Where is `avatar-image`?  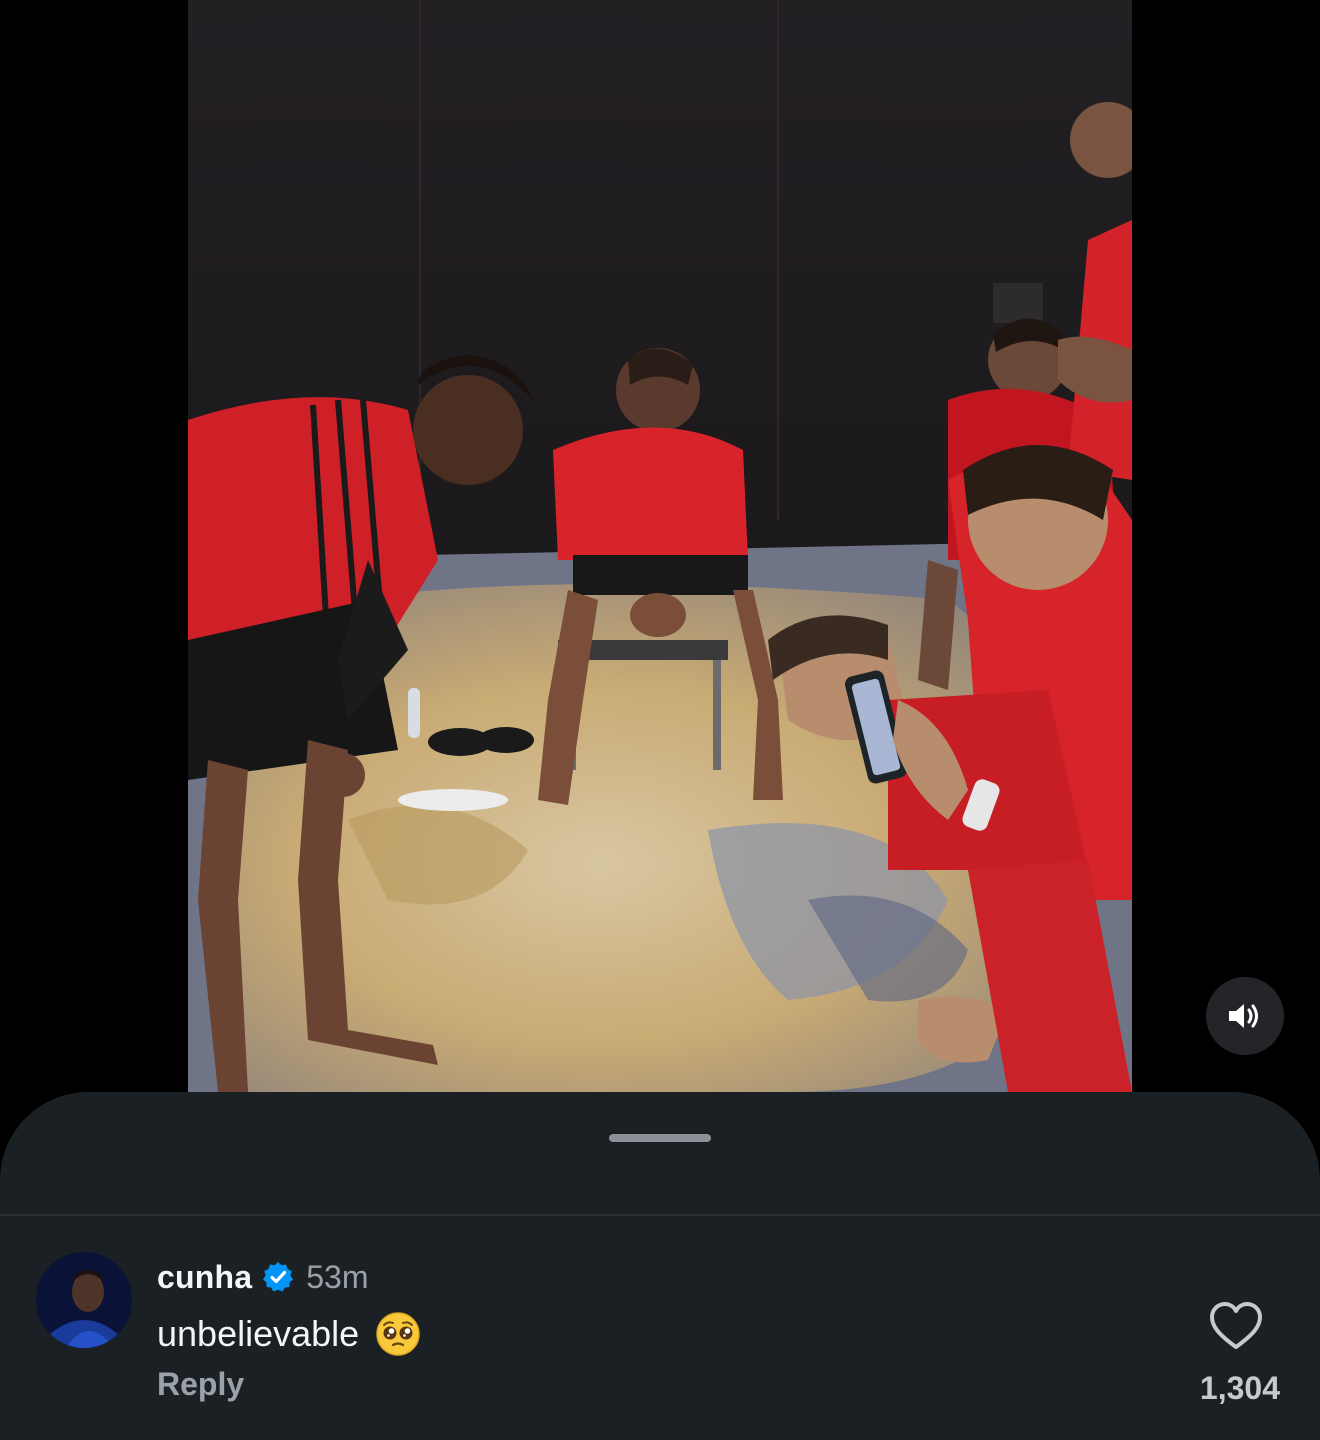
avatar-image is located at coordinates (84, 1300).